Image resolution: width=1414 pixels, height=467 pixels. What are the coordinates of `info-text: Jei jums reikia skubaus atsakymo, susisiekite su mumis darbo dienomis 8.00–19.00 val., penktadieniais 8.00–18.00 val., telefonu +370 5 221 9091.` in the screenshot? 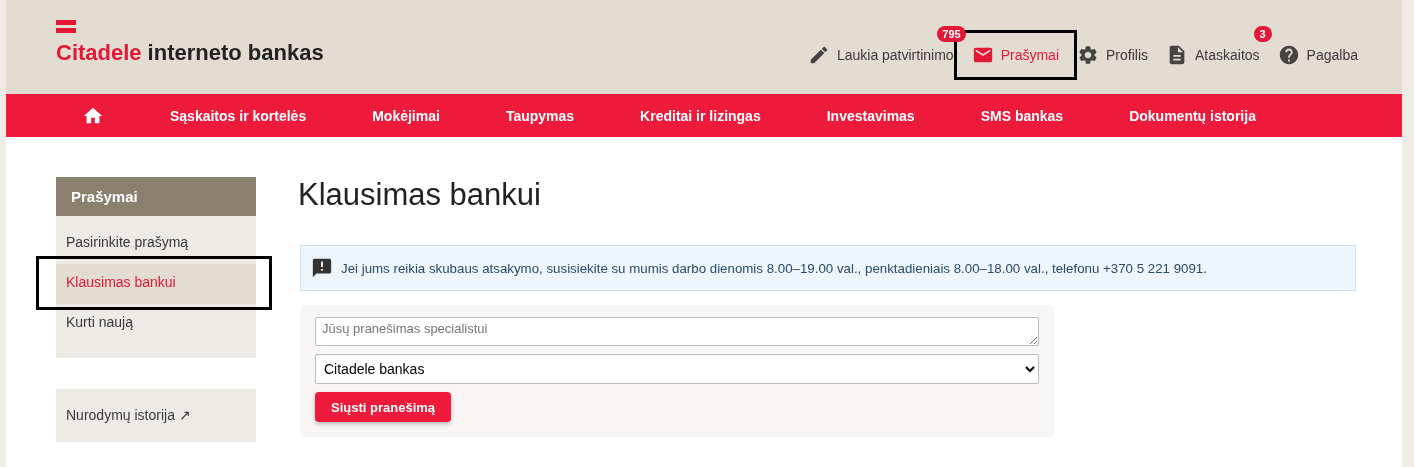 It's located at (774, 268).